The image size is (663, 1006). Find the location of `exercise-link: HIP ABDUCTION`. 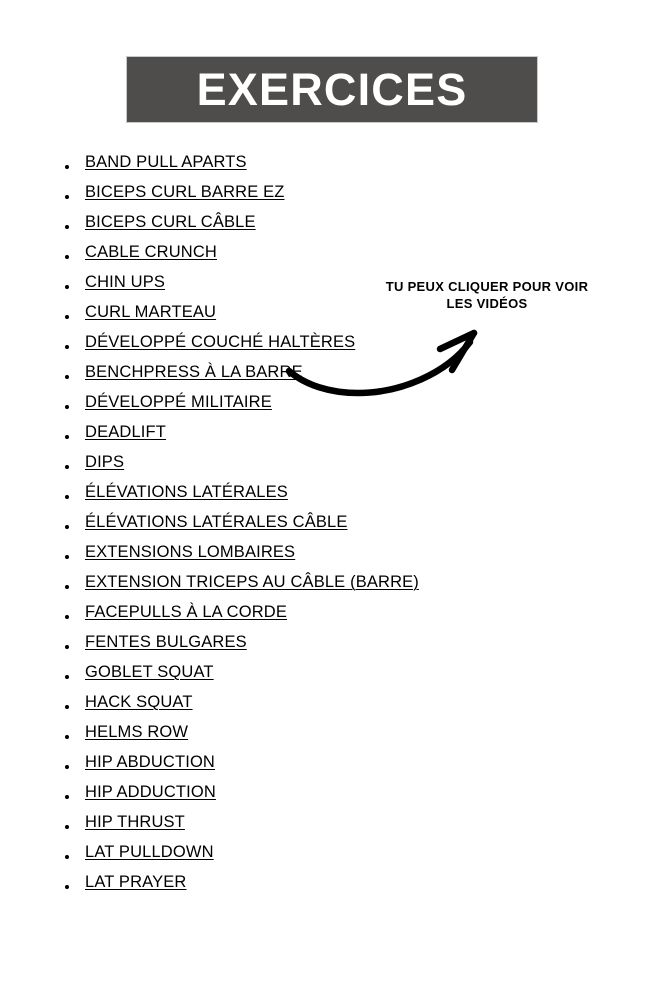

exercise-link: HIP ABDUCTION is located at coordinates (150, 762).